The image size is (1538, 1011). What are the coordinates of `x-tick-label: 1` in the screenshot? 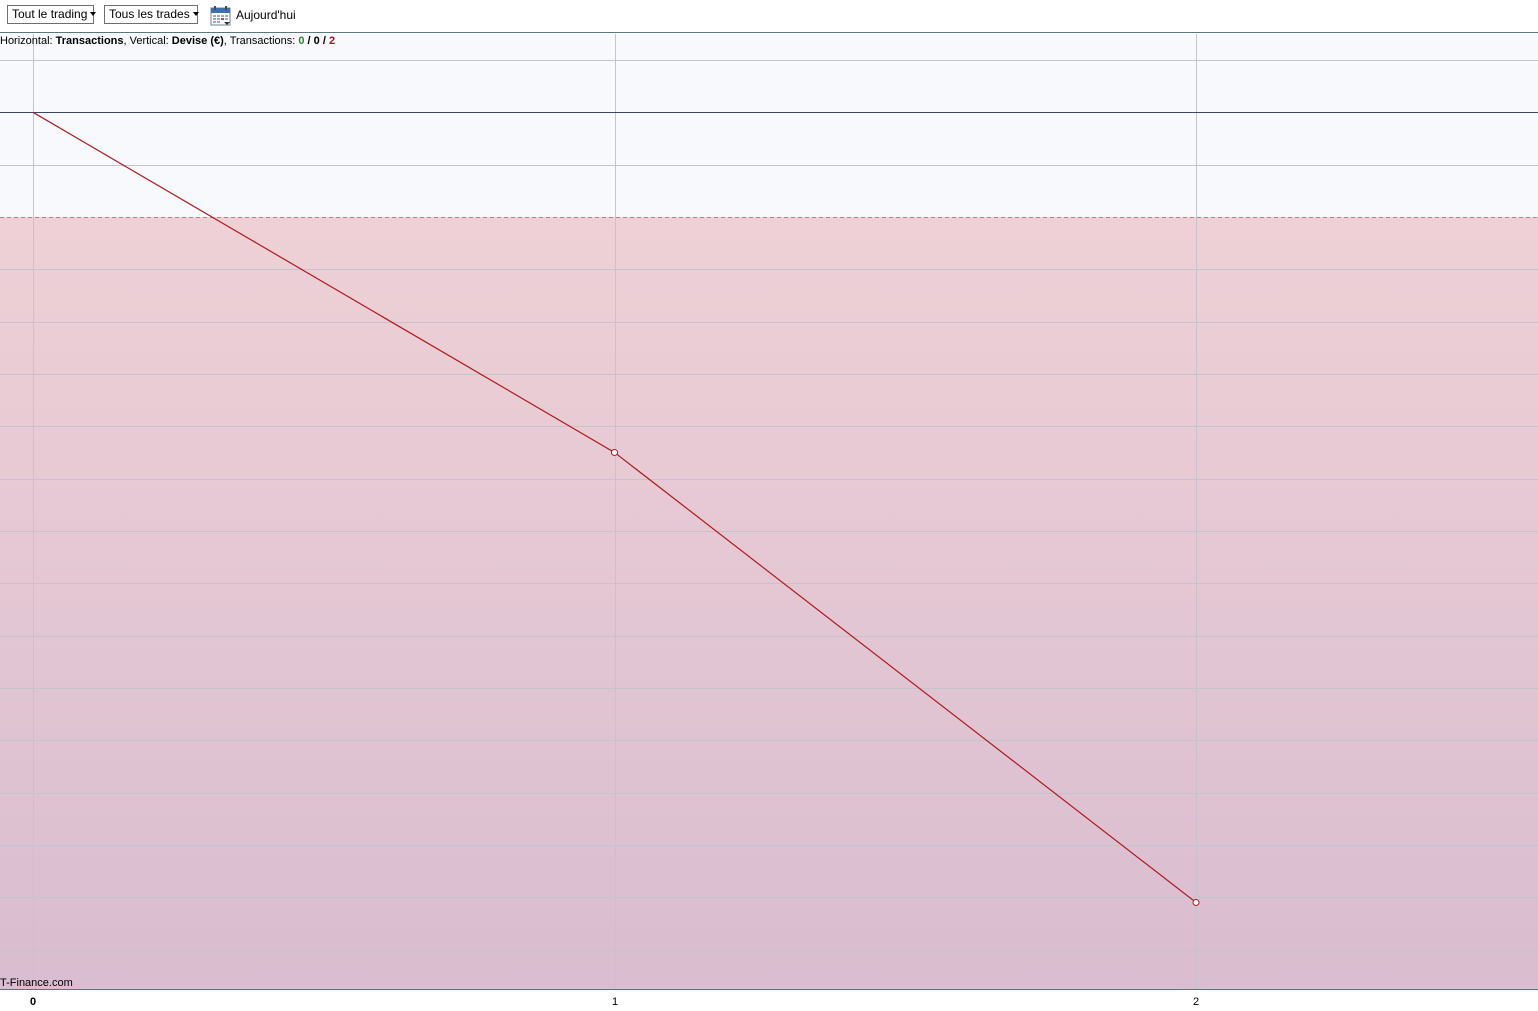 It's located at (615, 1002).